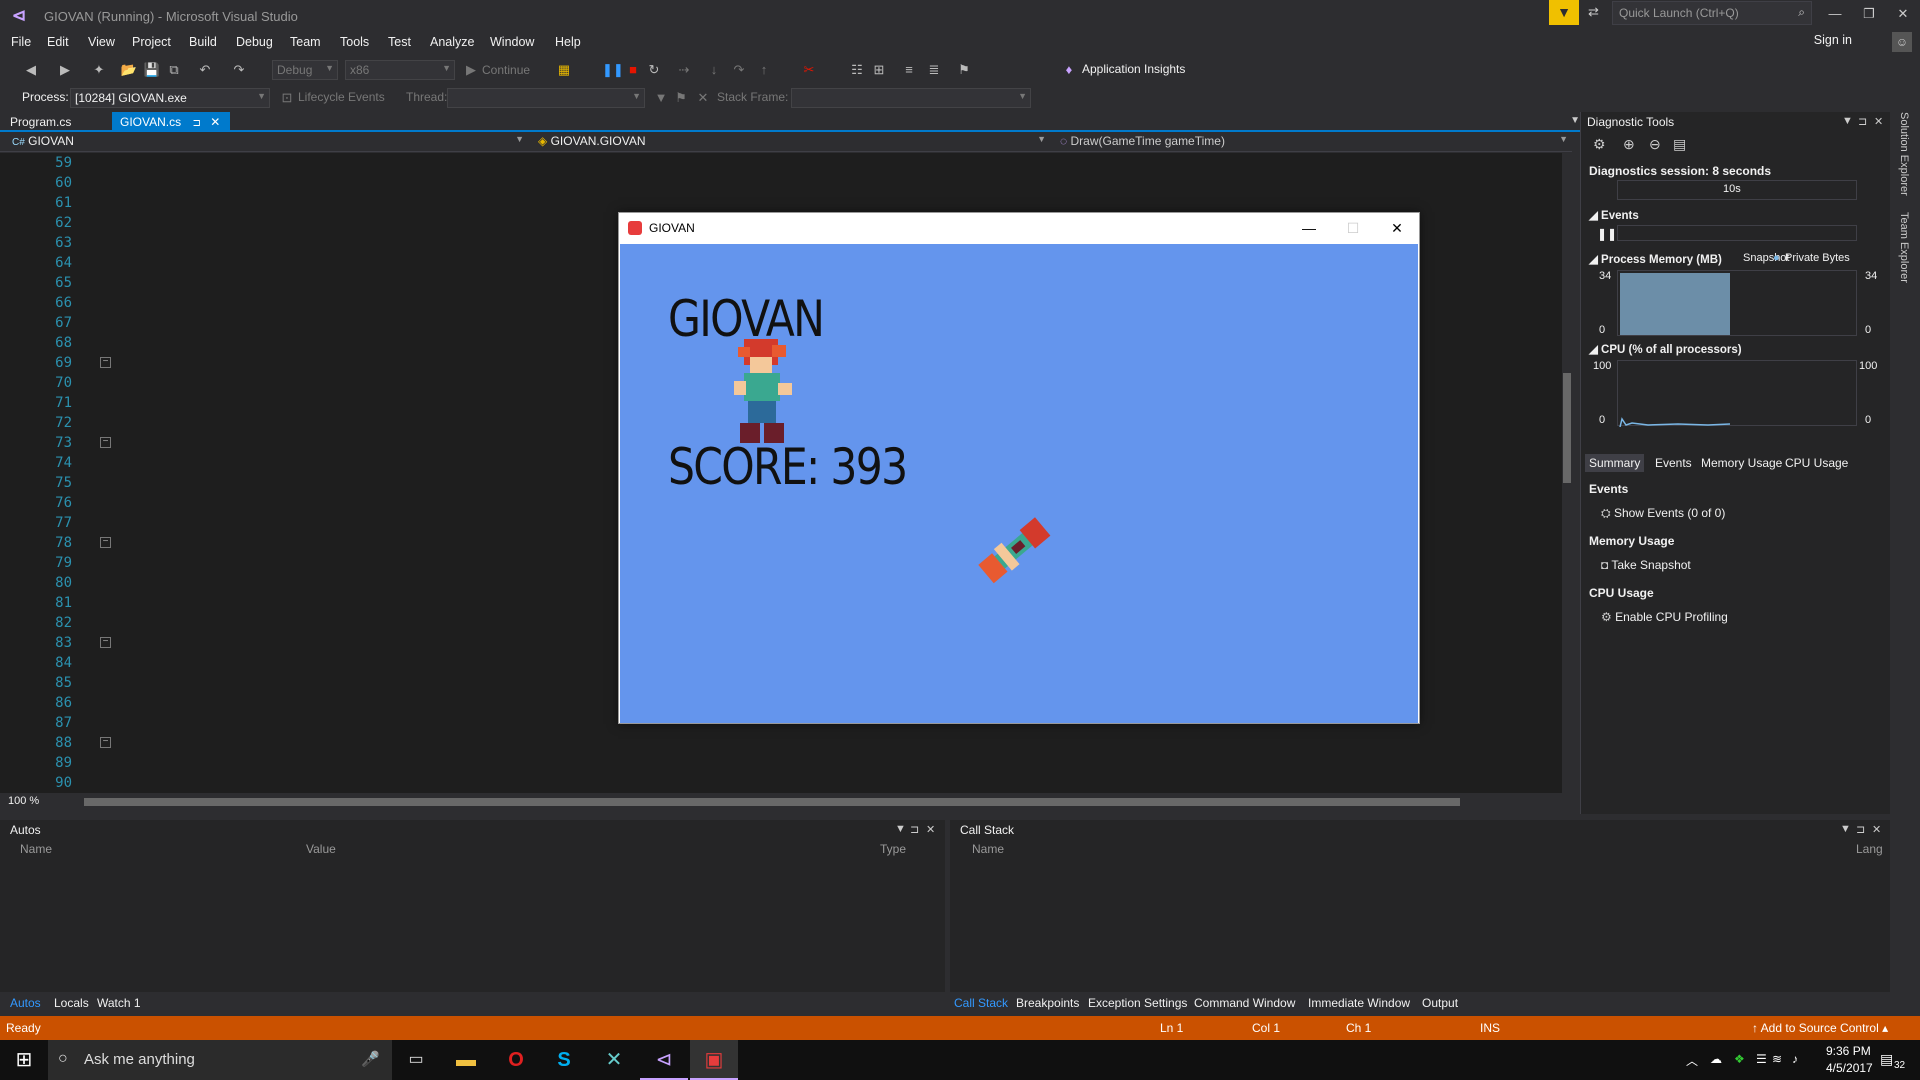  I want to click on menu-analyze: Analyze, so click(452, 42).